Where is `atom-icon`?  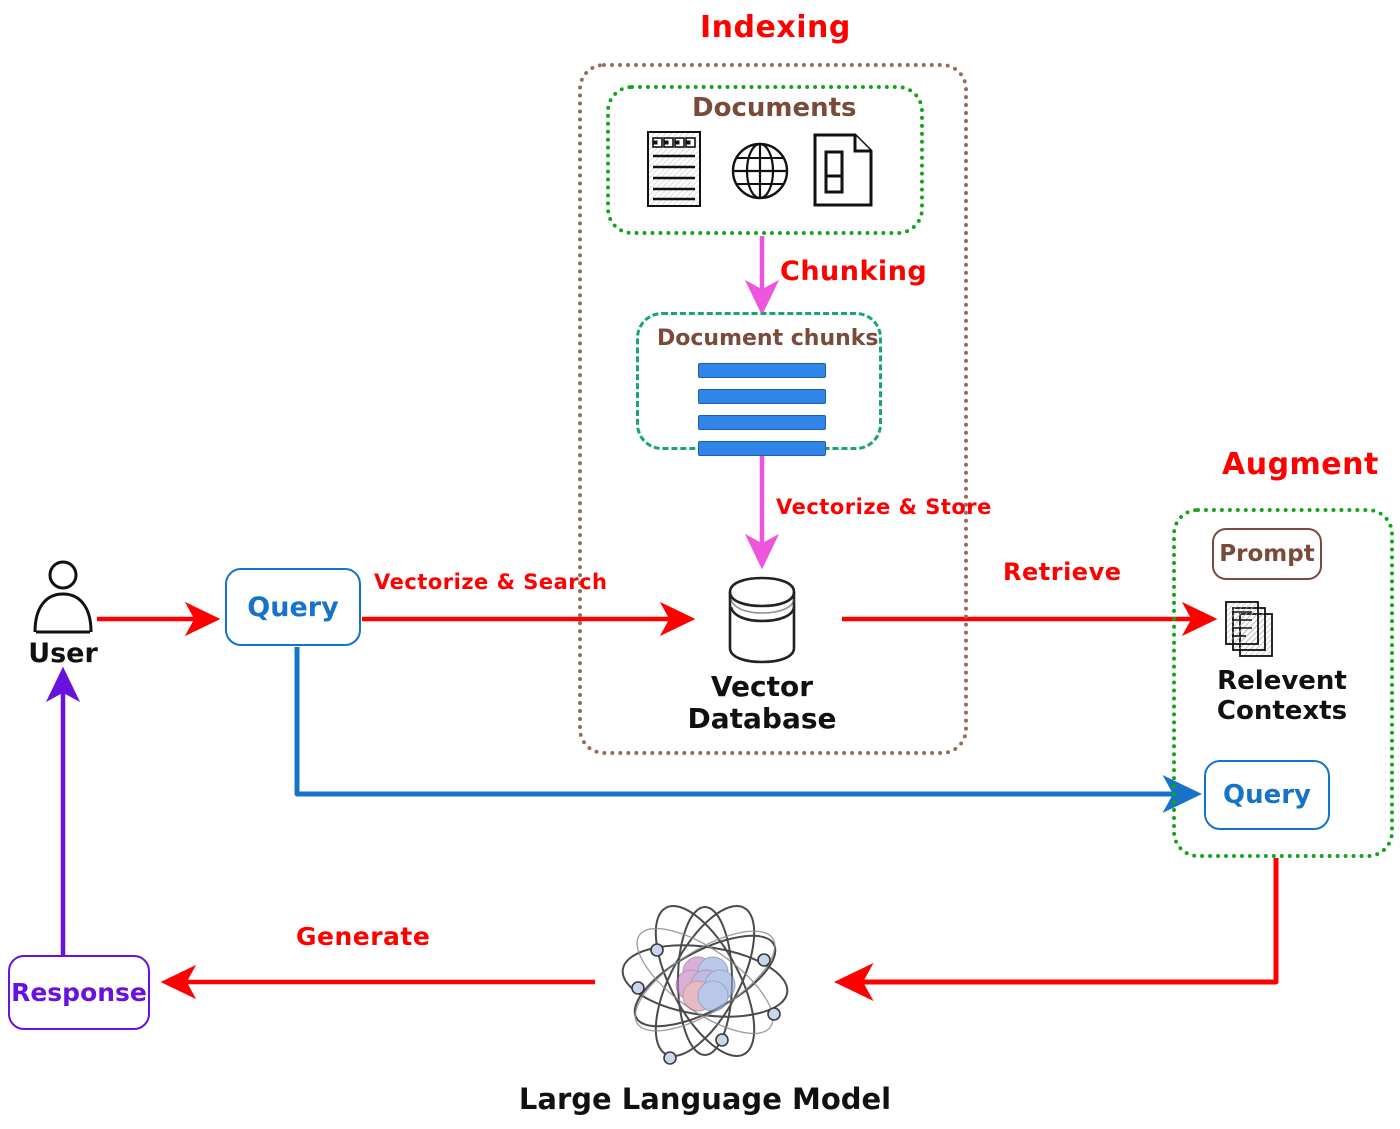
atom-icon is located at coordinates (705, 981).